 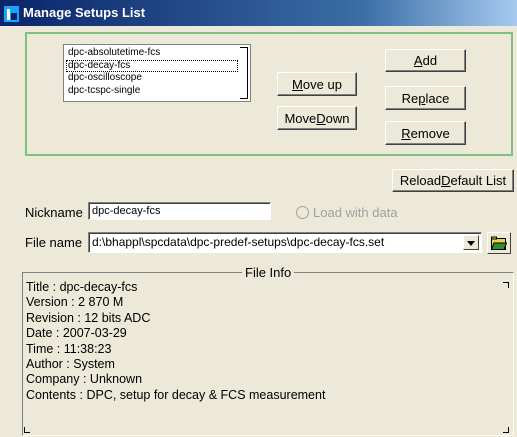 What do you see at coordinates (158, 91) in the screenshot?
I see `list-item: dpc-tcspc-single` at bounding box center [158, 91].